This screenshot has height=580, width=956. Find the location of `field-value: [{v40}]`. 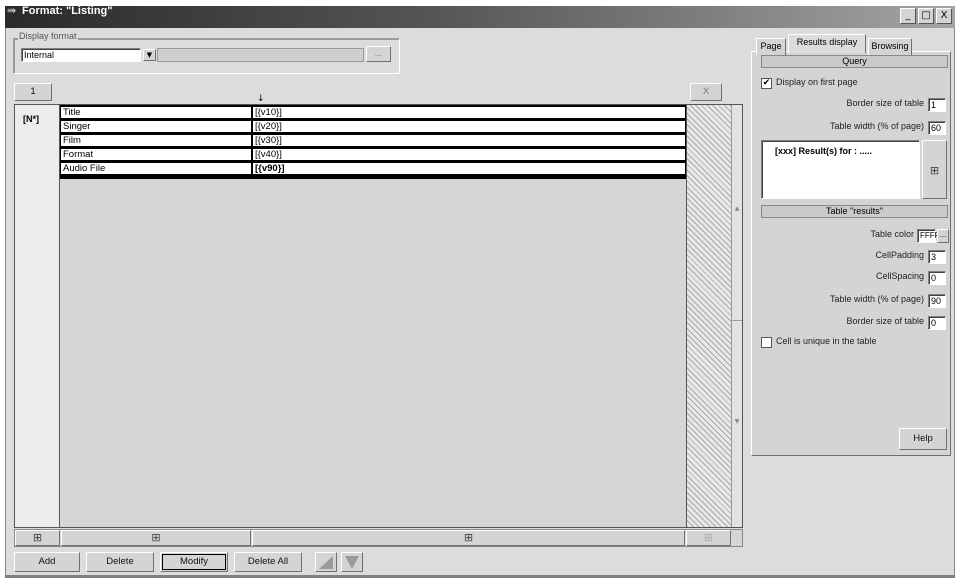

field-value: [{v40}] is located at coordinates (469, 155).